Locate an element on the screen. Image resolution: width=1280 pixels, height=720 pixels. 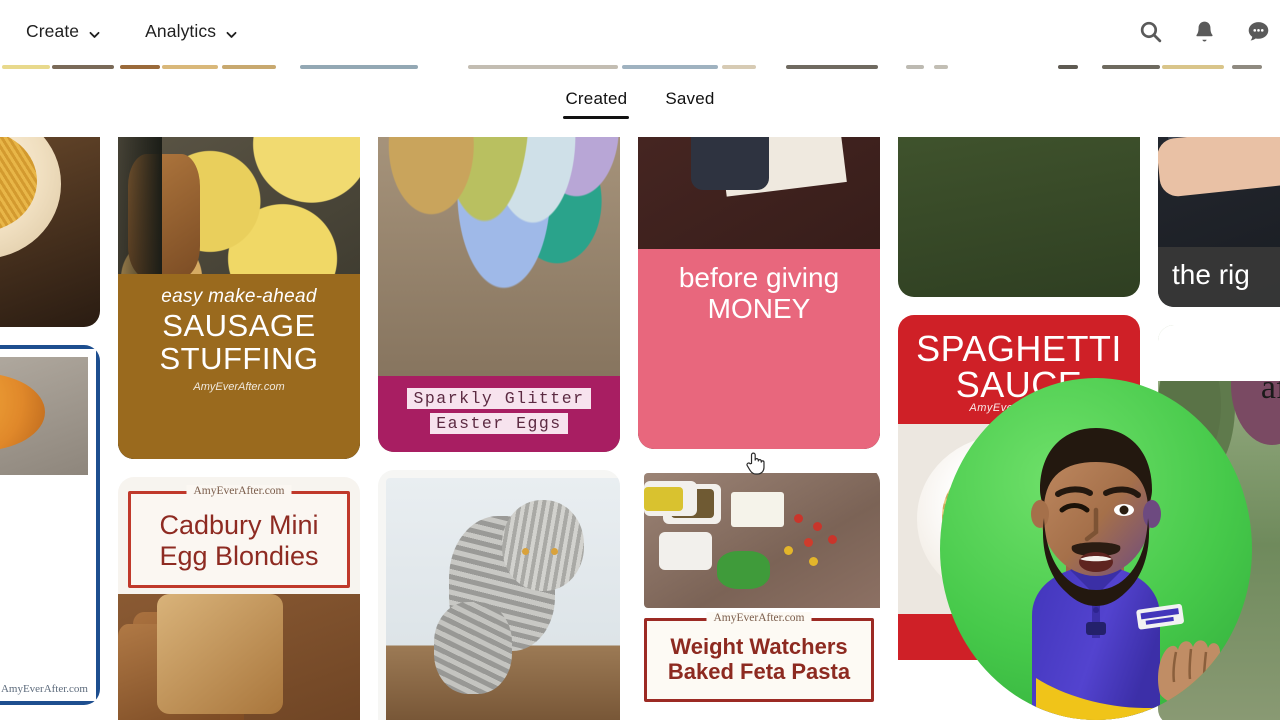
presenter-webcam is located at coordinates (1096, 549).